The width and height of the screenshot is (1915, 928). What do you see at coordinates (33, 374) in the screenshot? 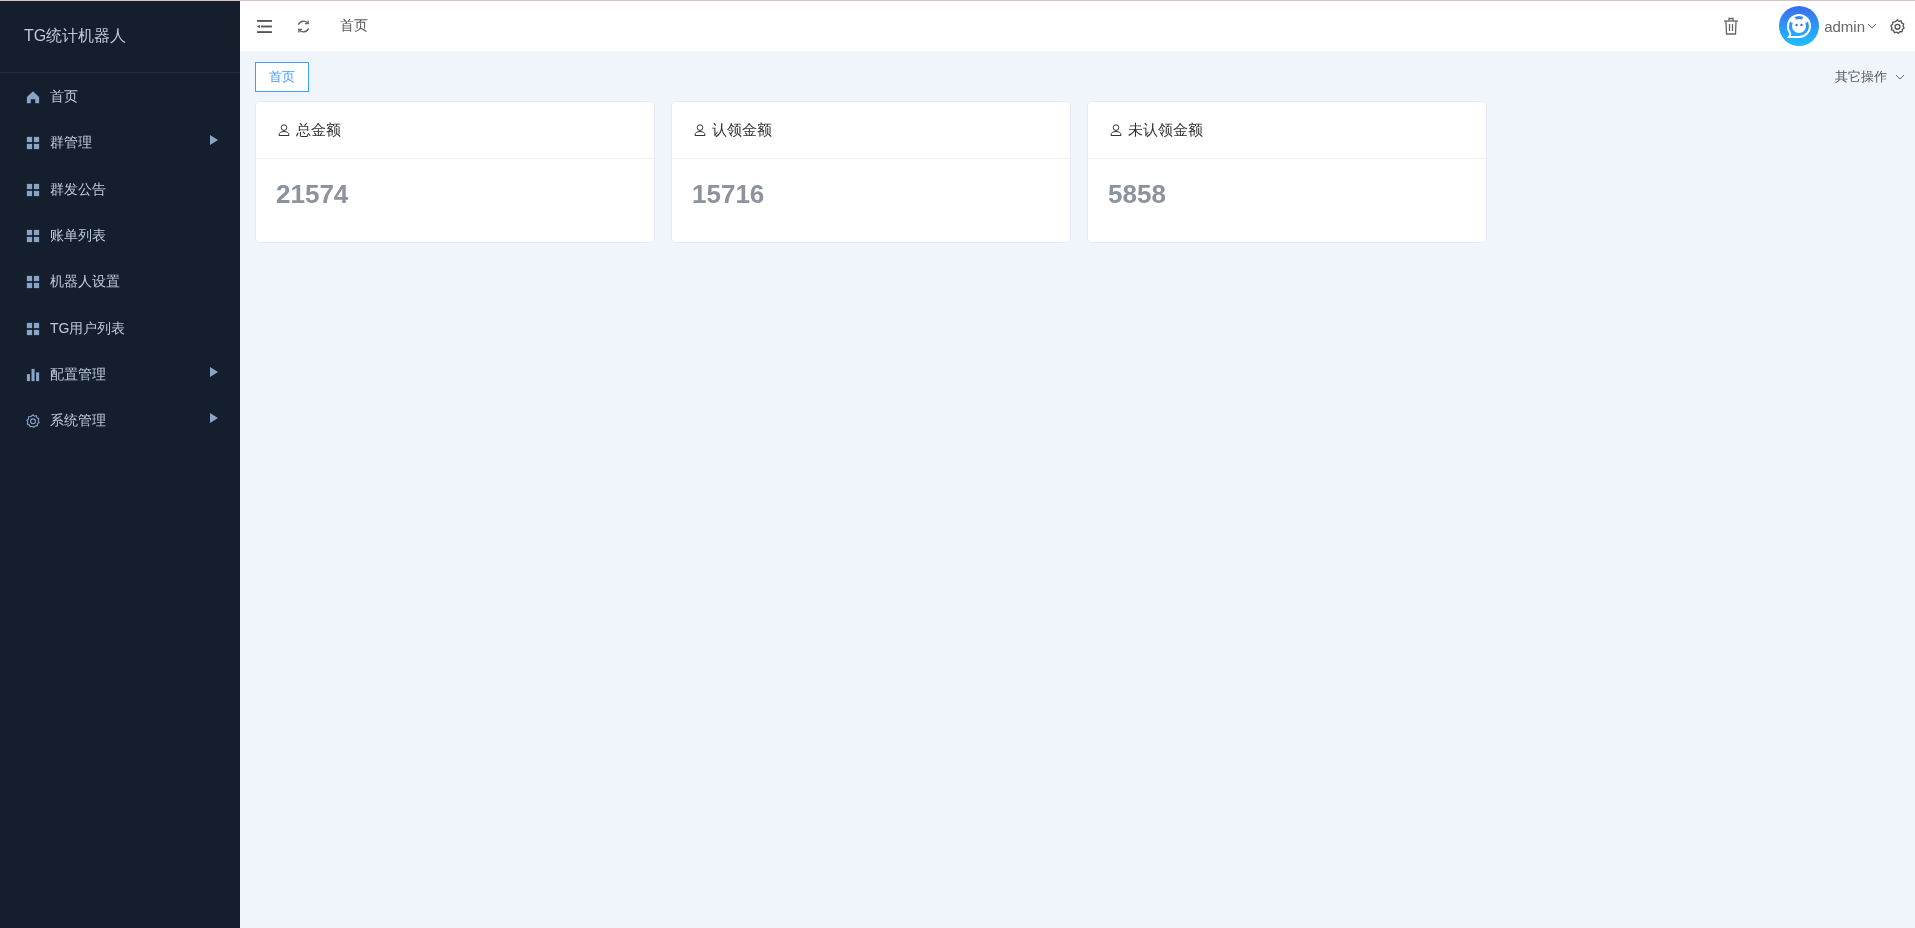
I see `bar-chart-icon` at bounding box center [33, 374].